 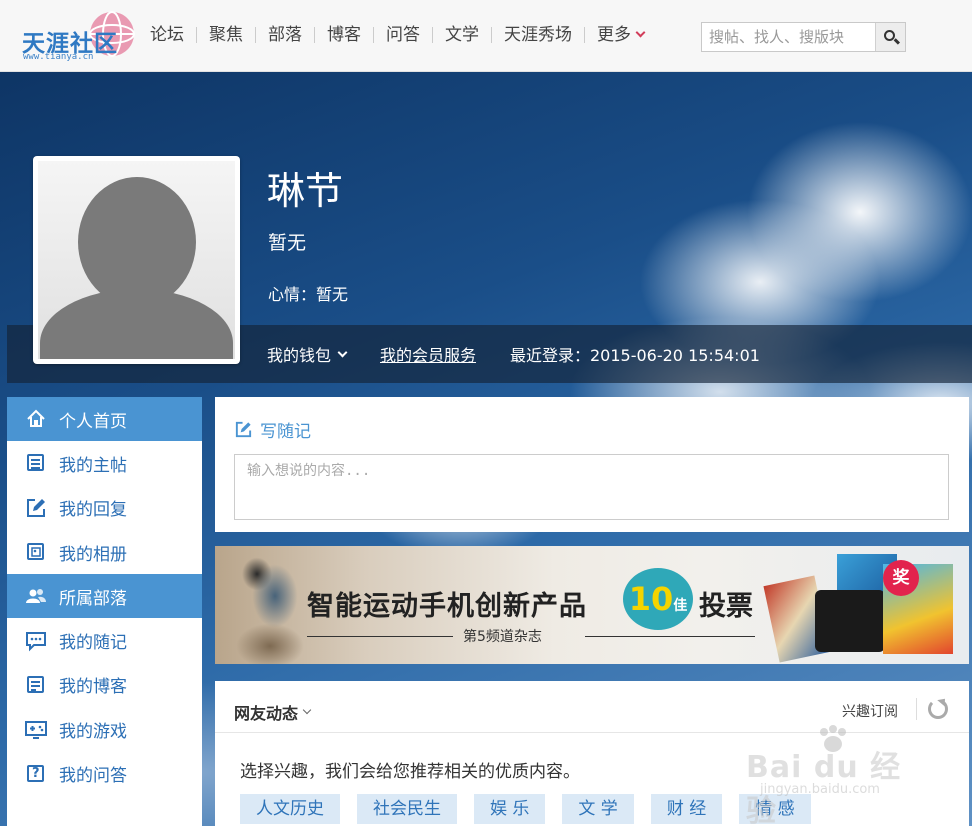 I want to click on banner-photo, so click(x=265, y=605).